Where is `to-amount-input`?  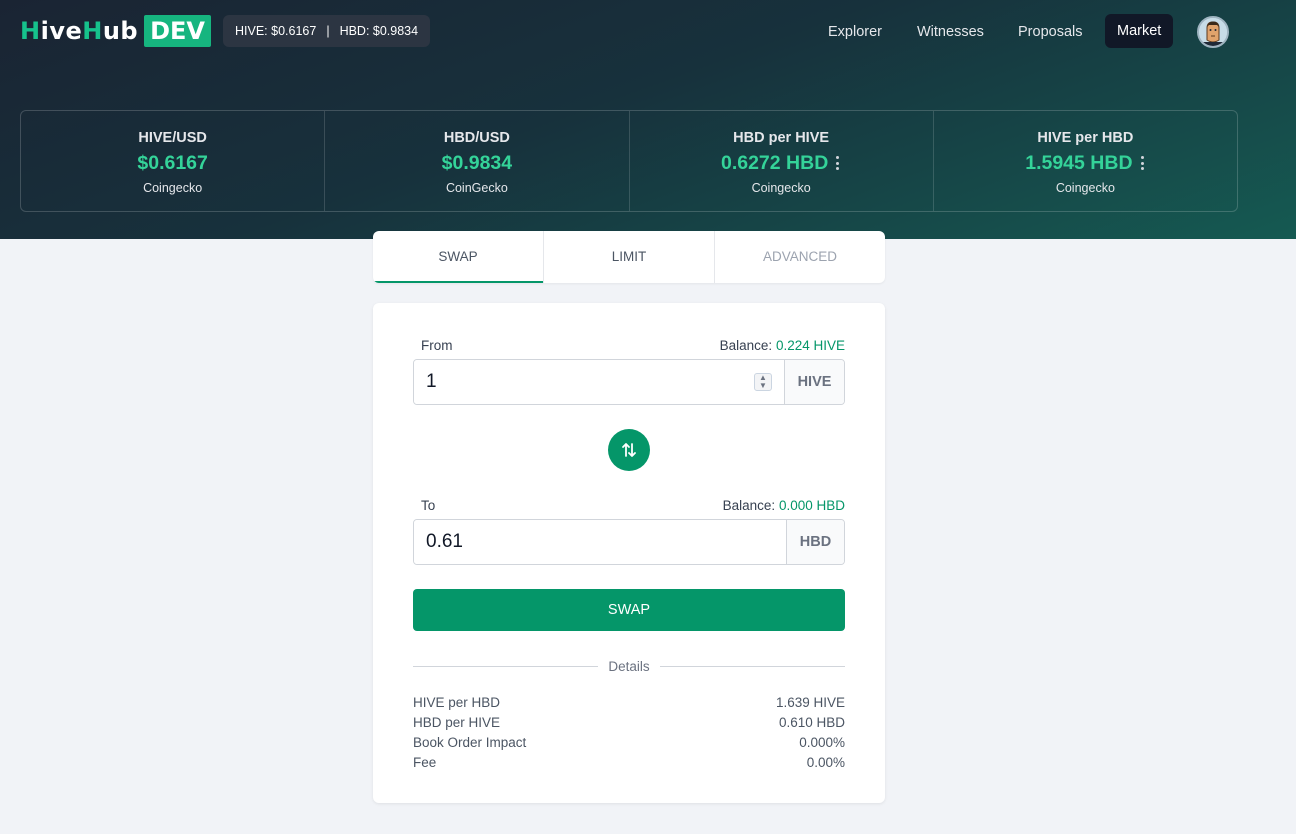
to-amount-input is located at coordinates (600, 542).